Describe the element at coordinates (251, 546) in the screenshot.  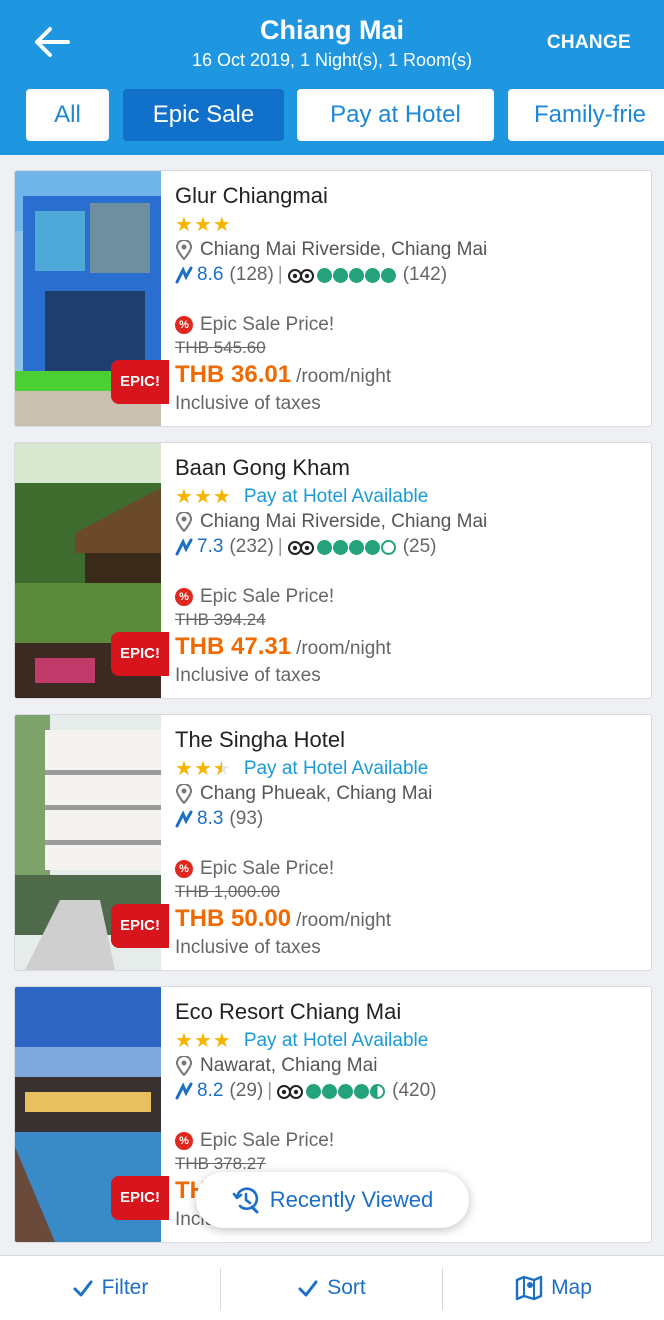
I see `rating-count: (232)` at that location.